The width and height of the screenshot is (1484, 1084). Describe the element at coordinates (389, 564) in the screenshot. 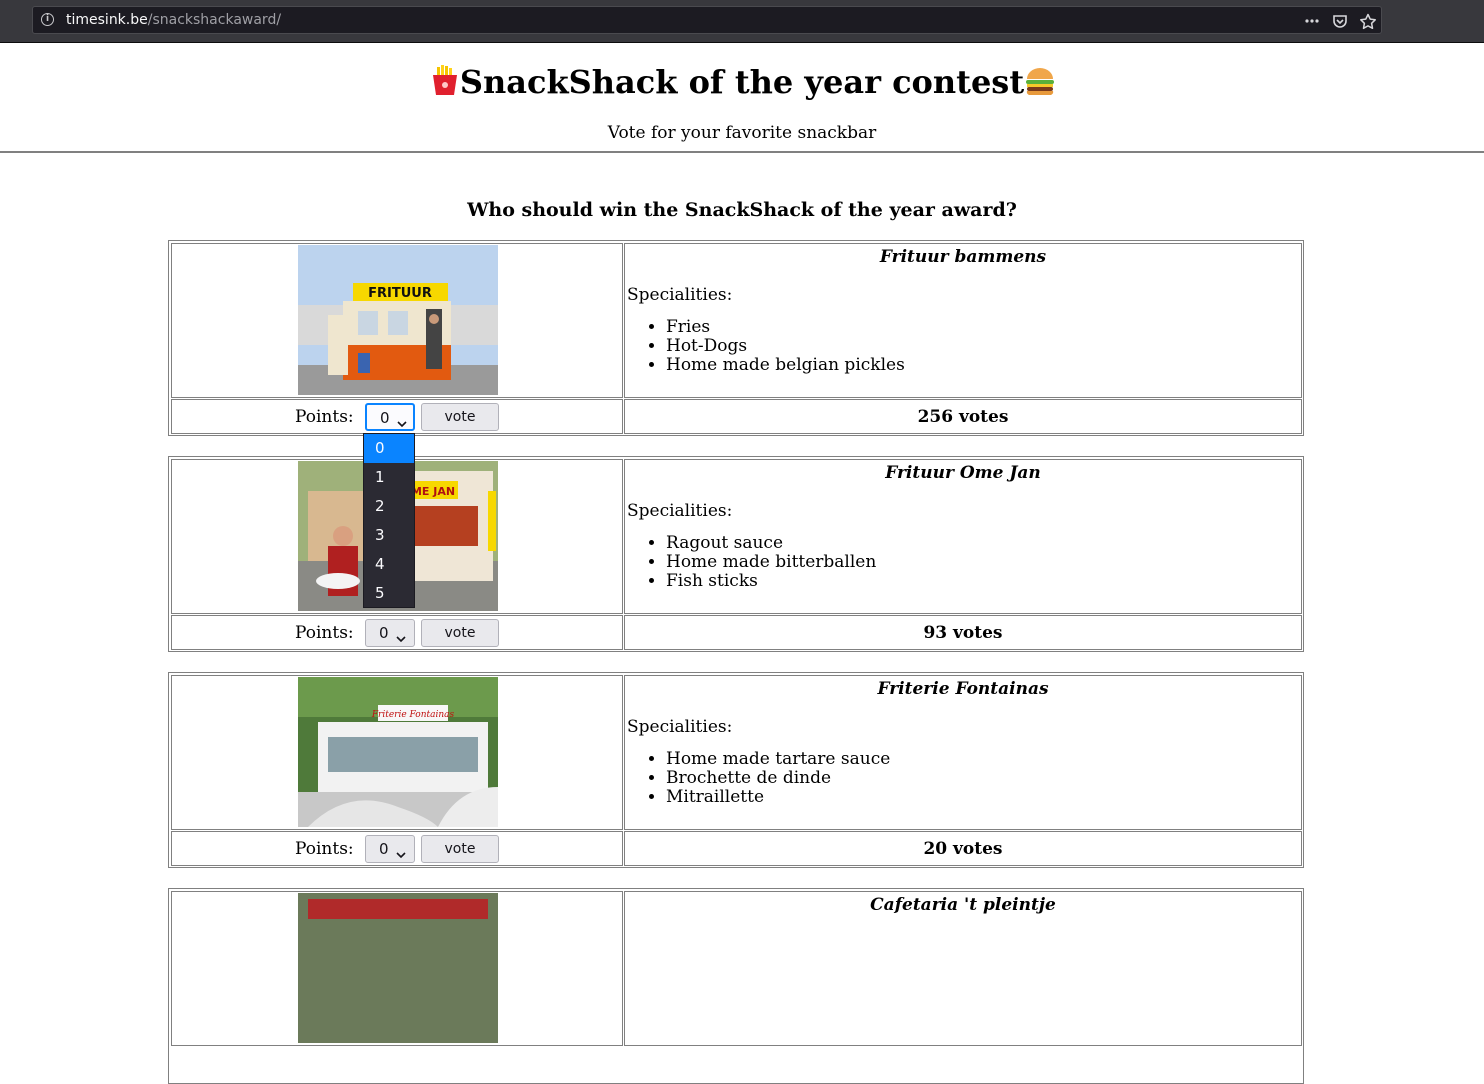

I see `points-option: 4` at that location.